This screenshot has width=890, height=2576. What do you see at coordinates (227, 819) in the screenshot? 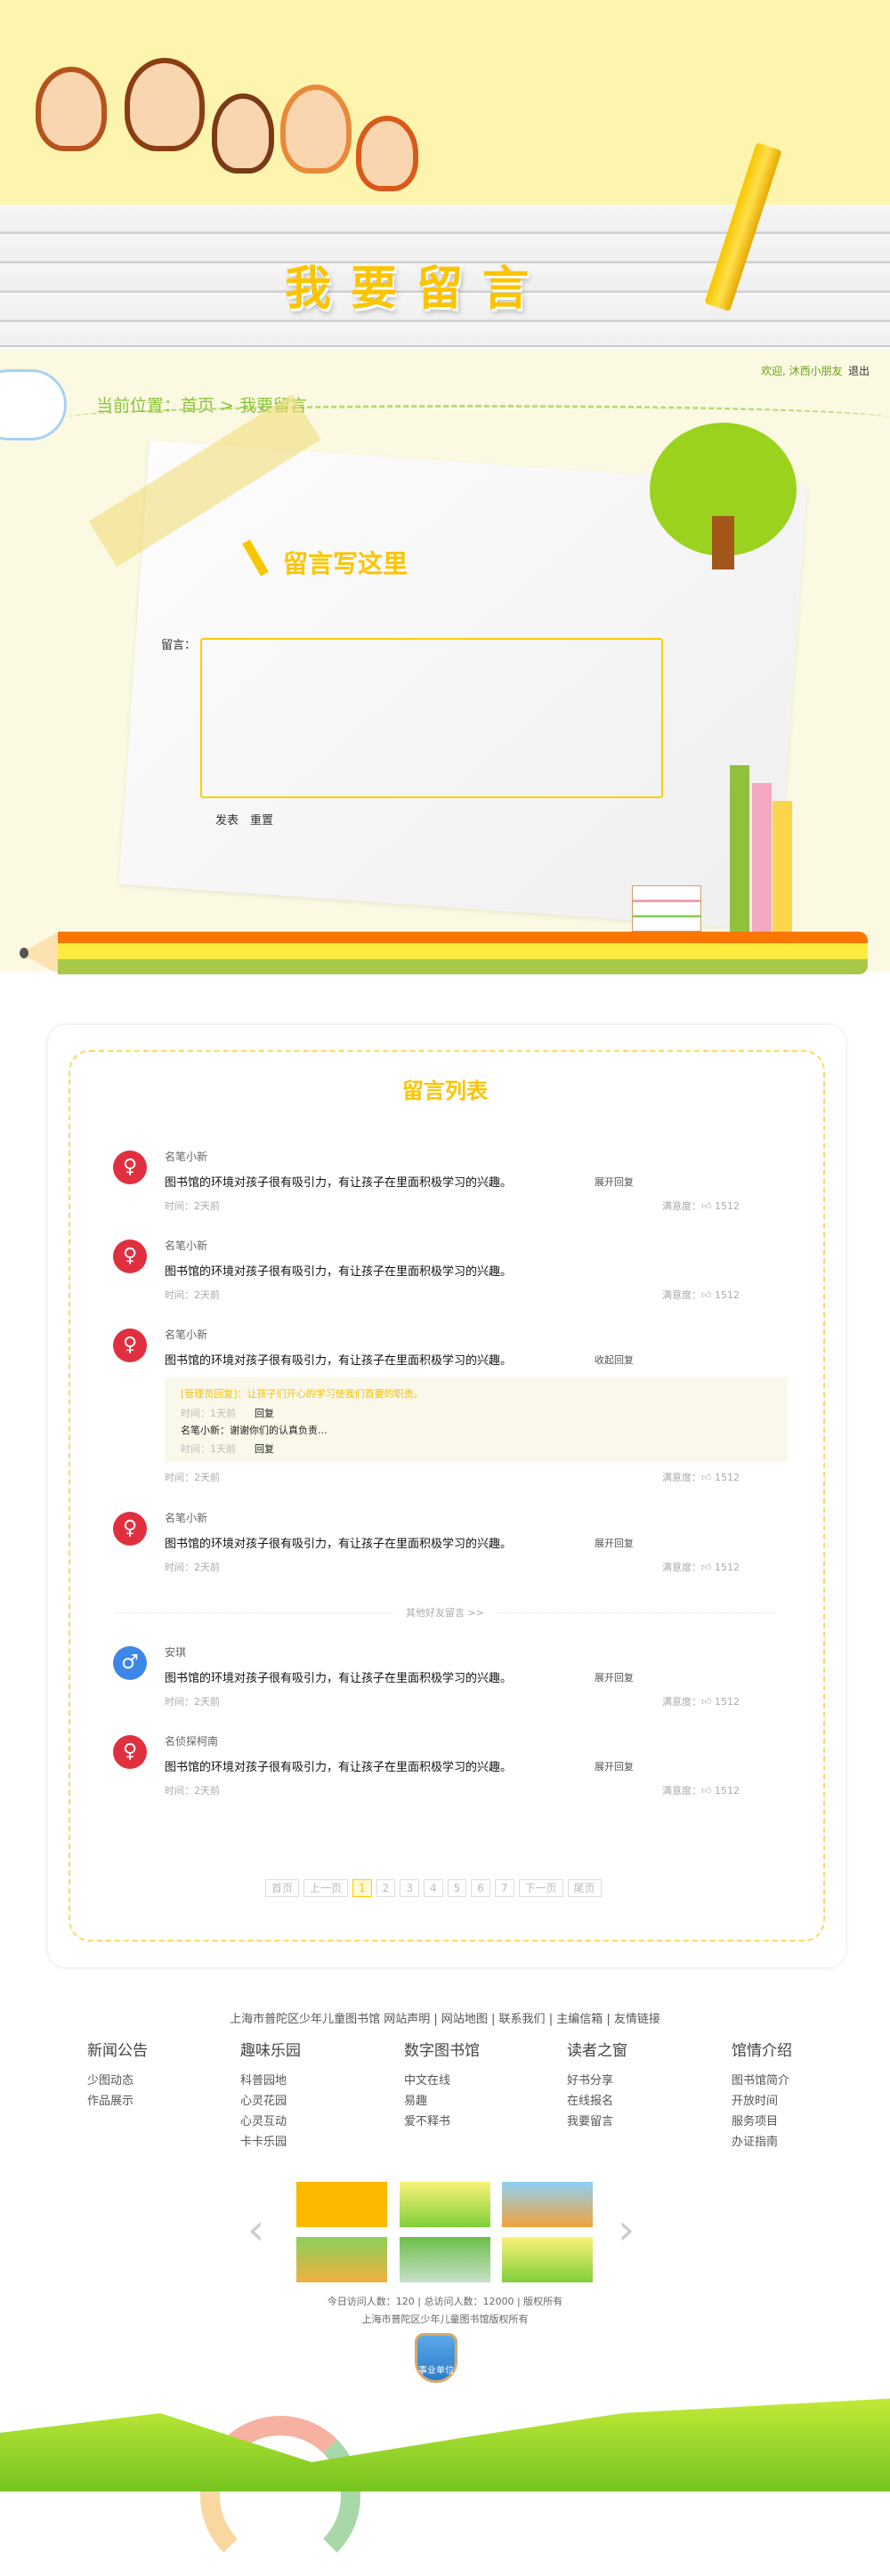
I see `submit-button: 发表` at bounding box center [227, 819].